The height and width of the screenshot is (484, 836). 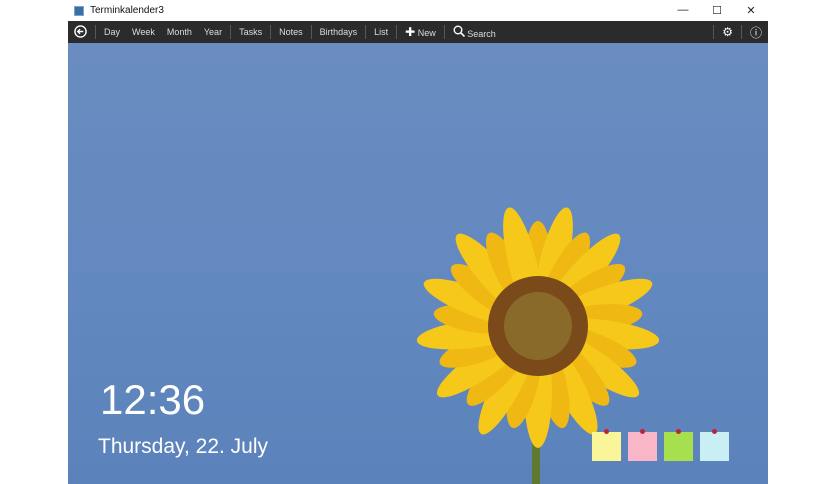 I want to click on app-icon, so click(x=79, y=10).